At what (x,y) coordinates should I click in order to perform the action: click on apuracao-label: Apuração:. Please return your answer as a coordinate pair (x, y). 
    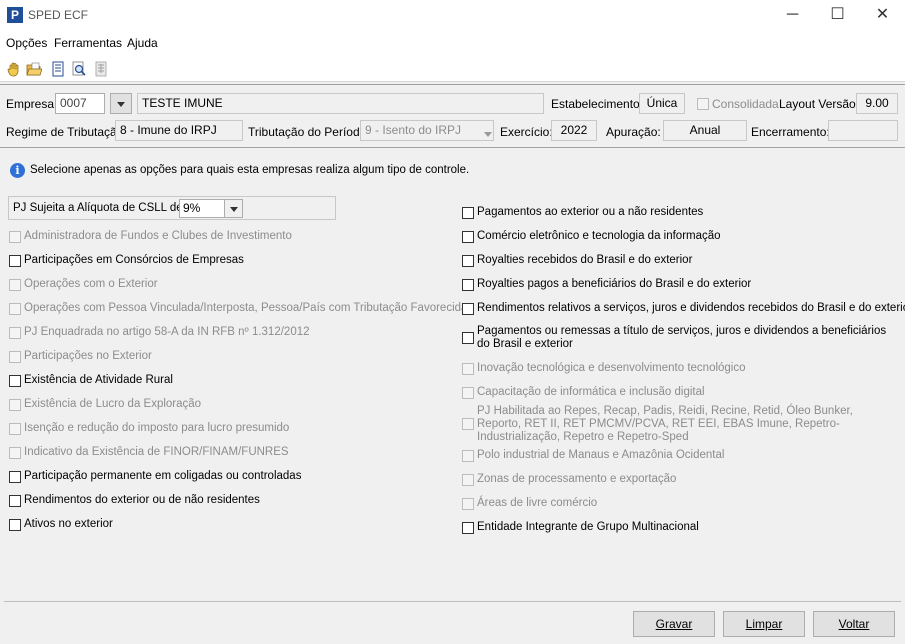
    Looking at the image, I should click on (633, 132).